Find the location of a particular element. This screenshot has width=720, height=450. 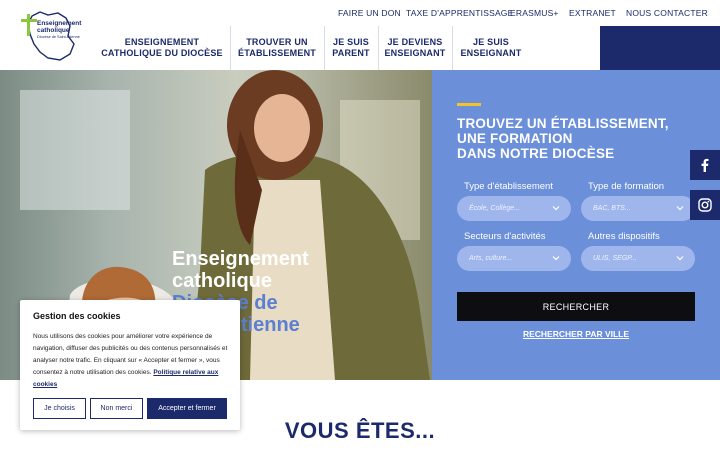

cookie-accept-button: Accepter et fermer is located at coordinates (187, 408).